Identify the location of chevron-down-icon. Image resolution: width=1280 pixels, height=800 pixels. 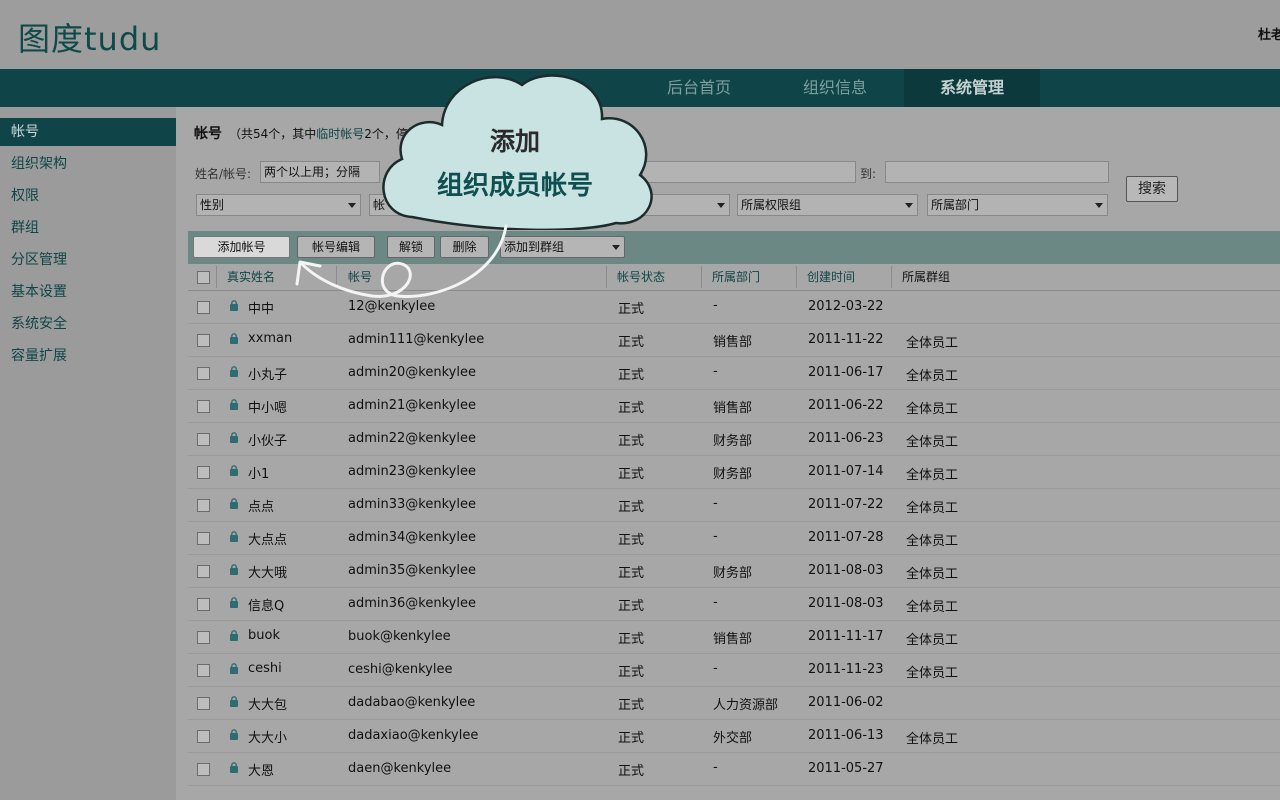
(616, 247).